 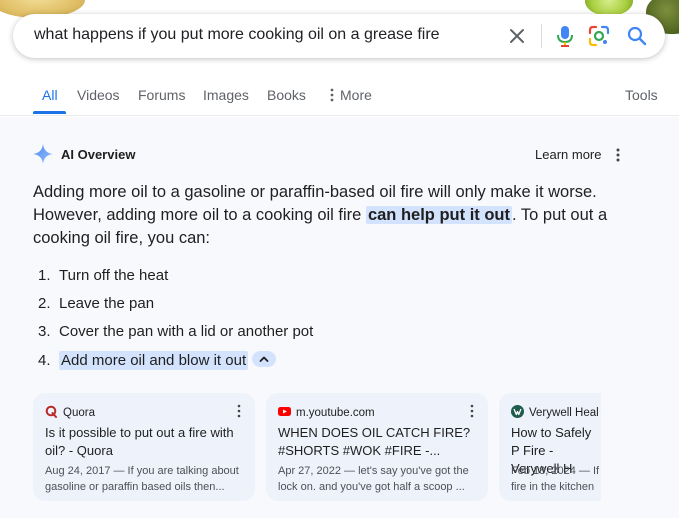 I want to click on step-text: Turn off the heat, so click(x=114, y=275).